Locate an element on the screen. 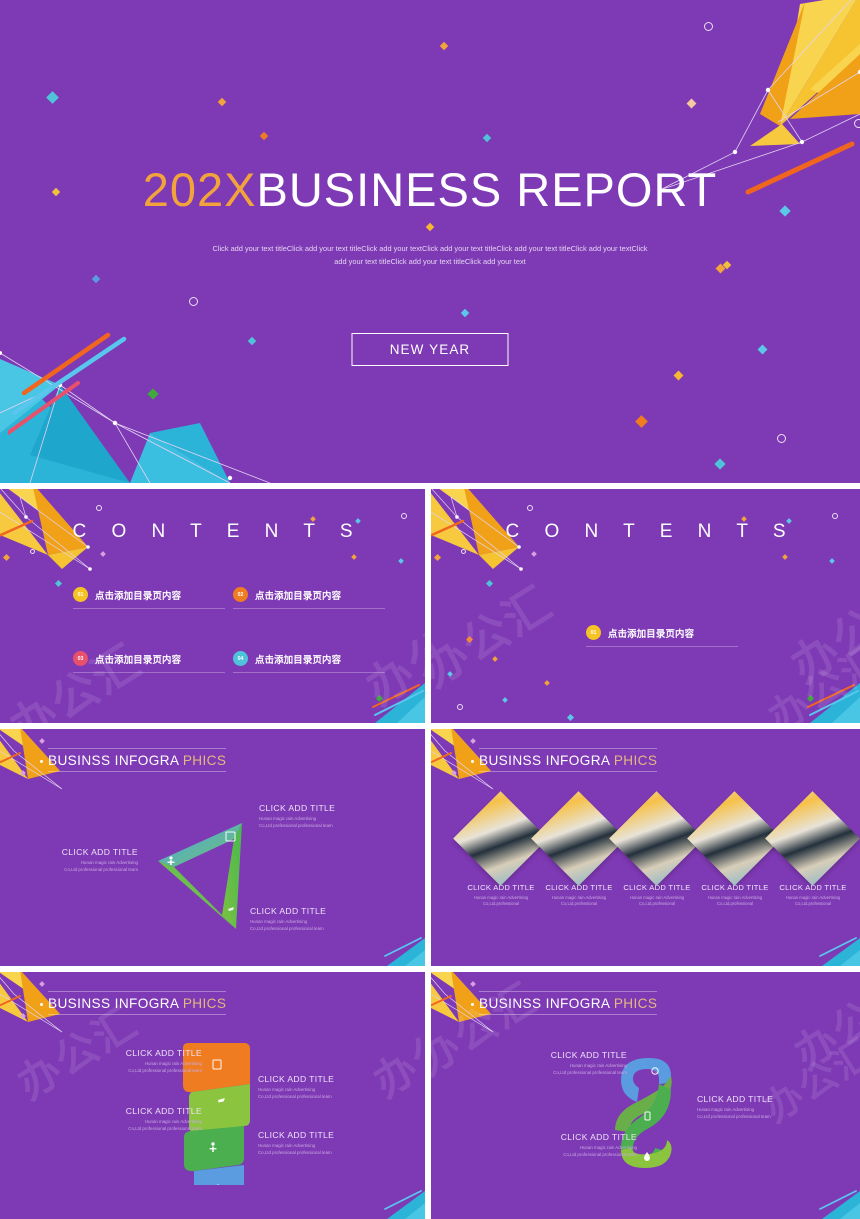  cover-title: 202XBUSINESS REPORT is located at coordinates (430, 189).